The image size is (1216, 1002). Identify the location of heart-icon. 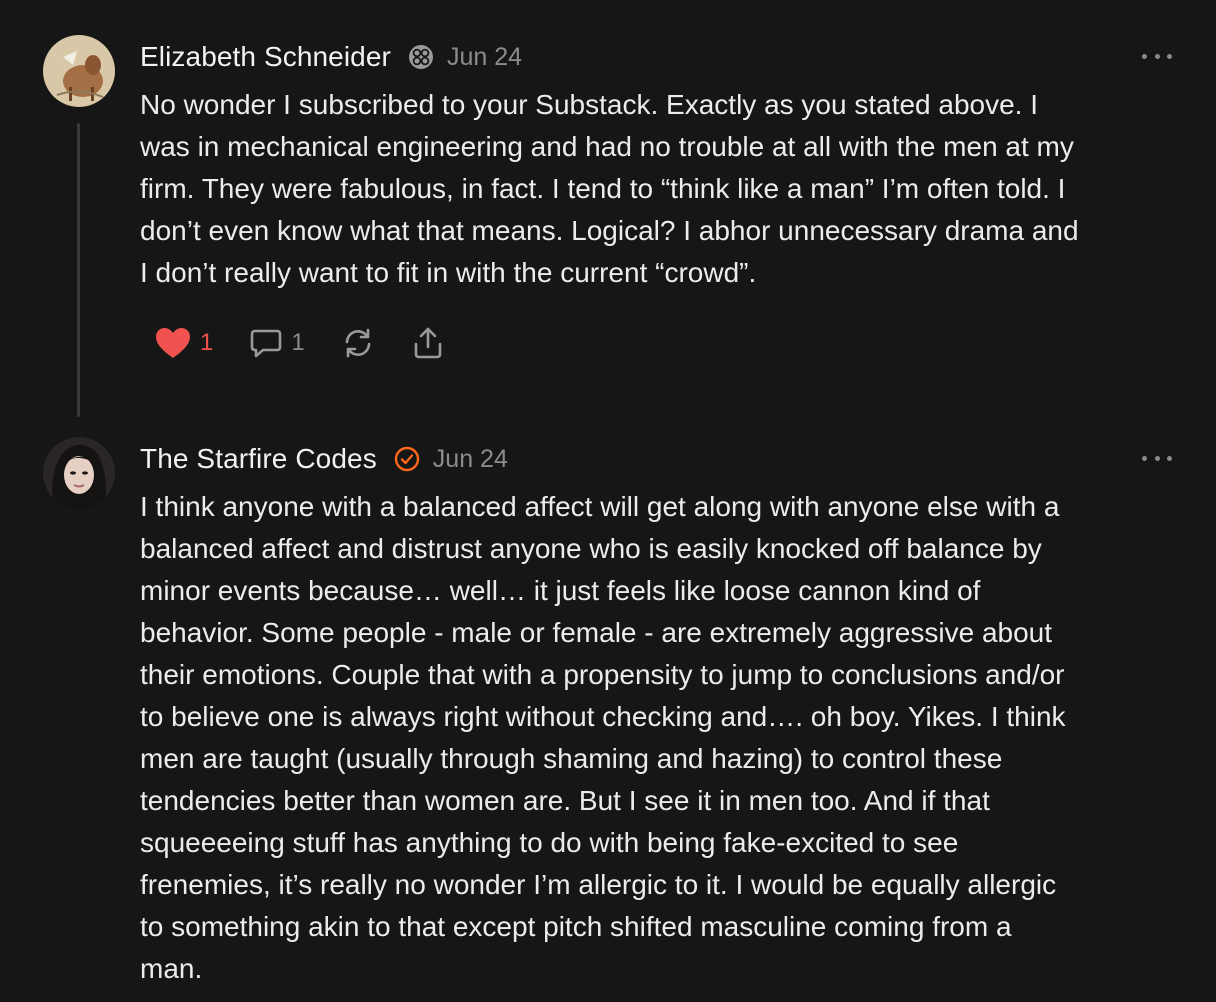
(173, 343).